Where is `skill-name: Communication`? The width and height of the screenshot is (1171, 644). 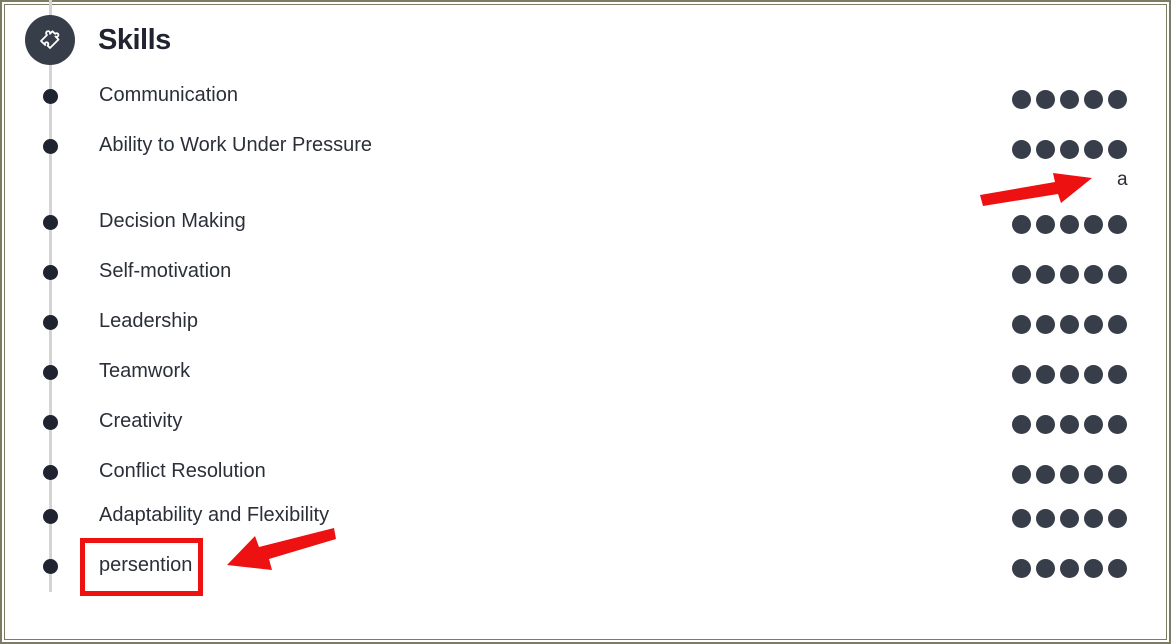 skill-name: Communication is located at coordinates (168, 95).